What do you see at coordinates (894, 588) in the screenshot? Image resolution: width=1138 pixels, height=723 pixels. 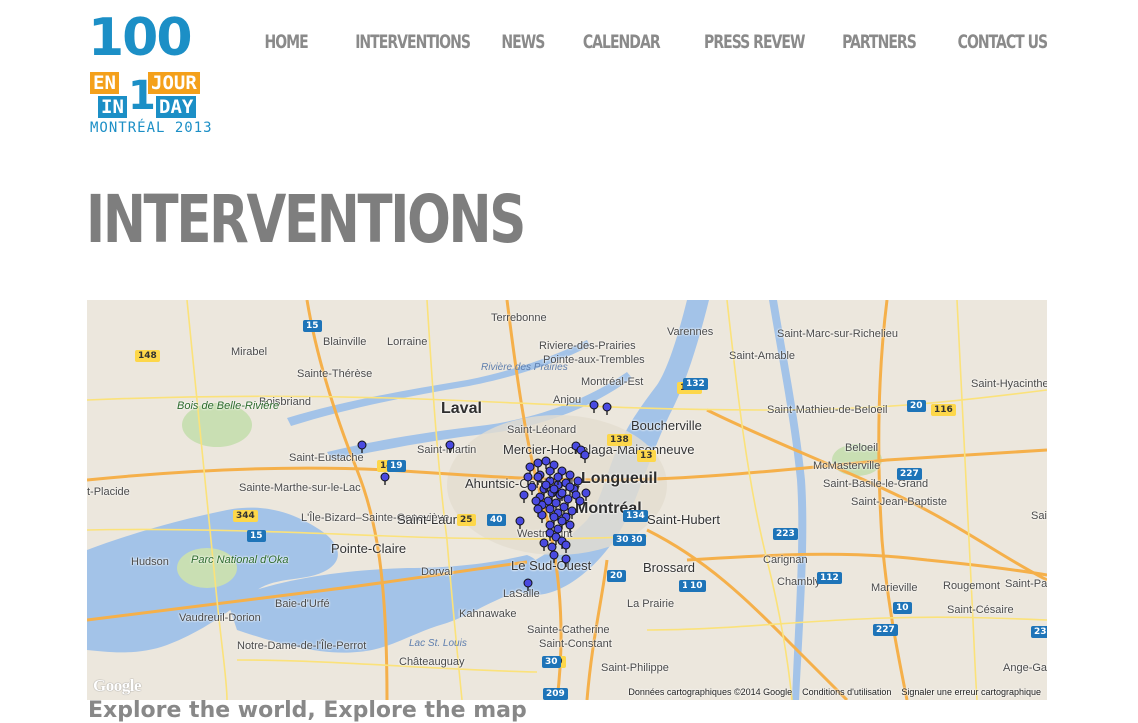 I see `map-place-label: Marieville` at bounding box center [894, 588].